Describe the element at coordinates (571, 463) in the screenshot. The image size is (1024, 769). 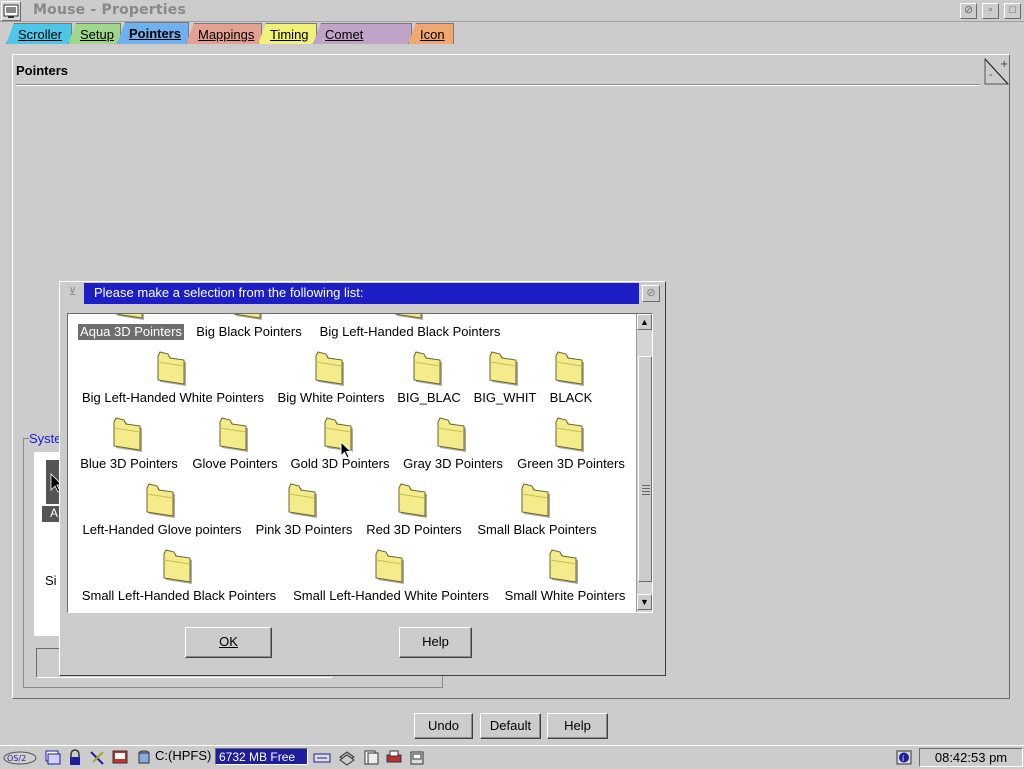
I see `list-item-label: Green 3D Pointers` at that location.